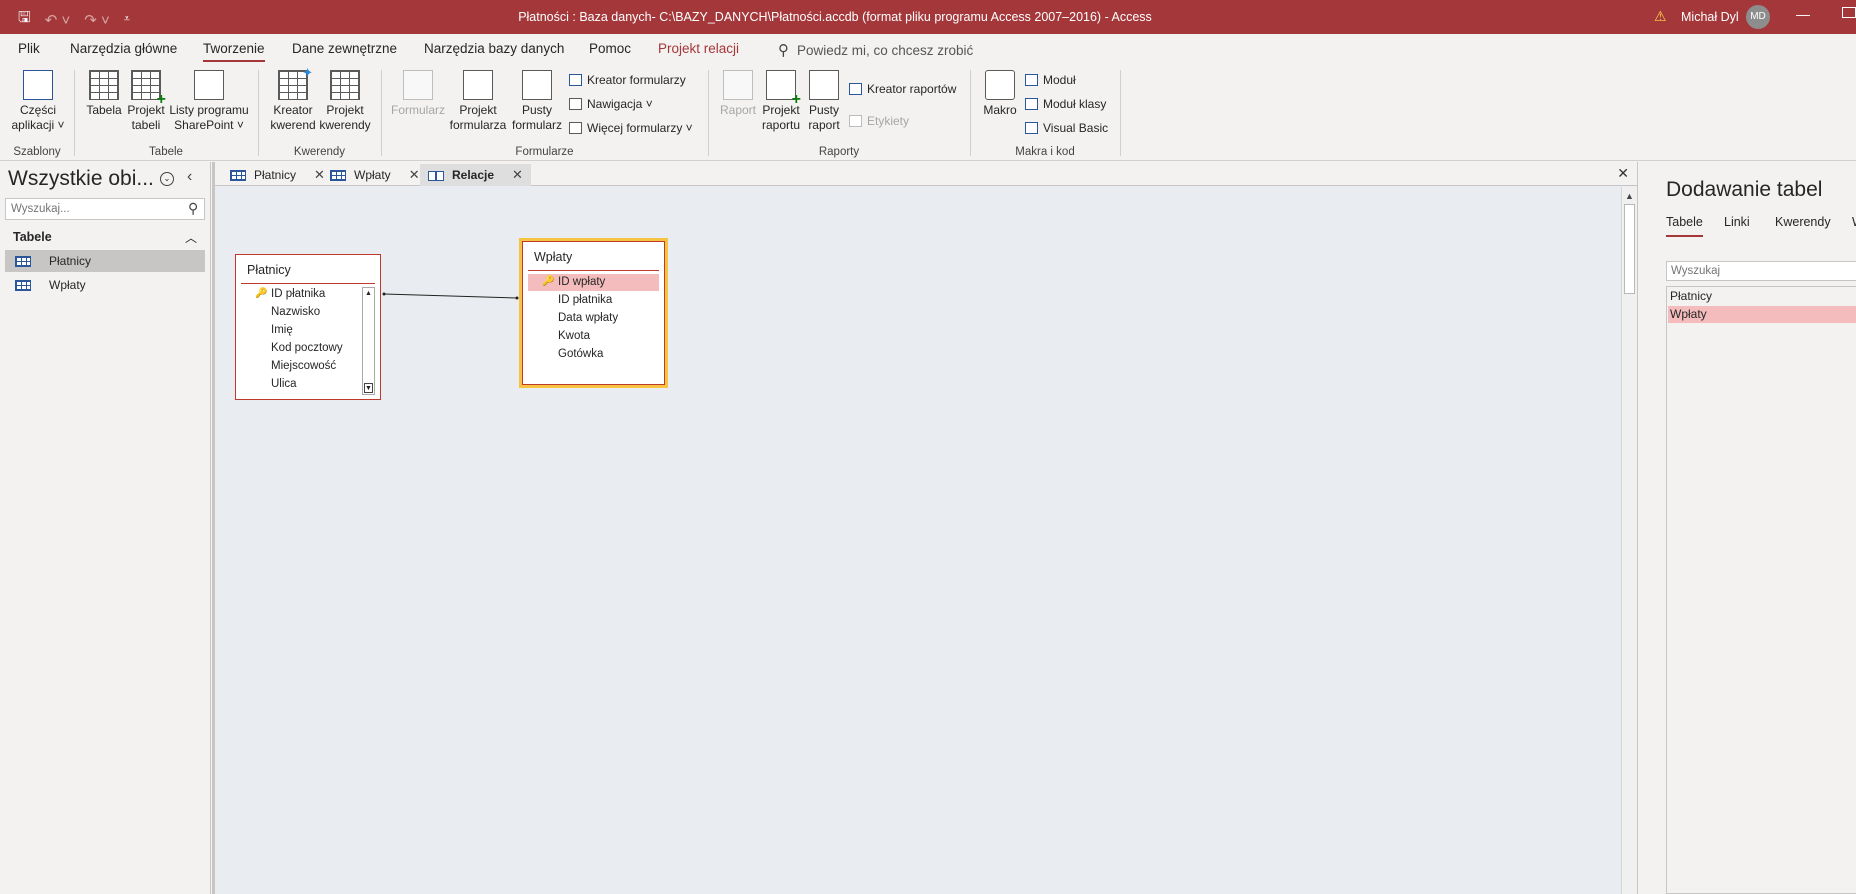  What do you see at coordinates (1000, 85) in the screenshot?
I see `macro-icon` at bounding box center [1000, 85].